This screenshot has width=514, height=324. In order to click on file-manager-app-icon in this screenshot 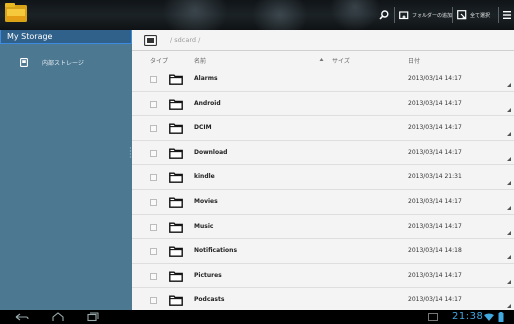, I will do `click(16, 13)`.